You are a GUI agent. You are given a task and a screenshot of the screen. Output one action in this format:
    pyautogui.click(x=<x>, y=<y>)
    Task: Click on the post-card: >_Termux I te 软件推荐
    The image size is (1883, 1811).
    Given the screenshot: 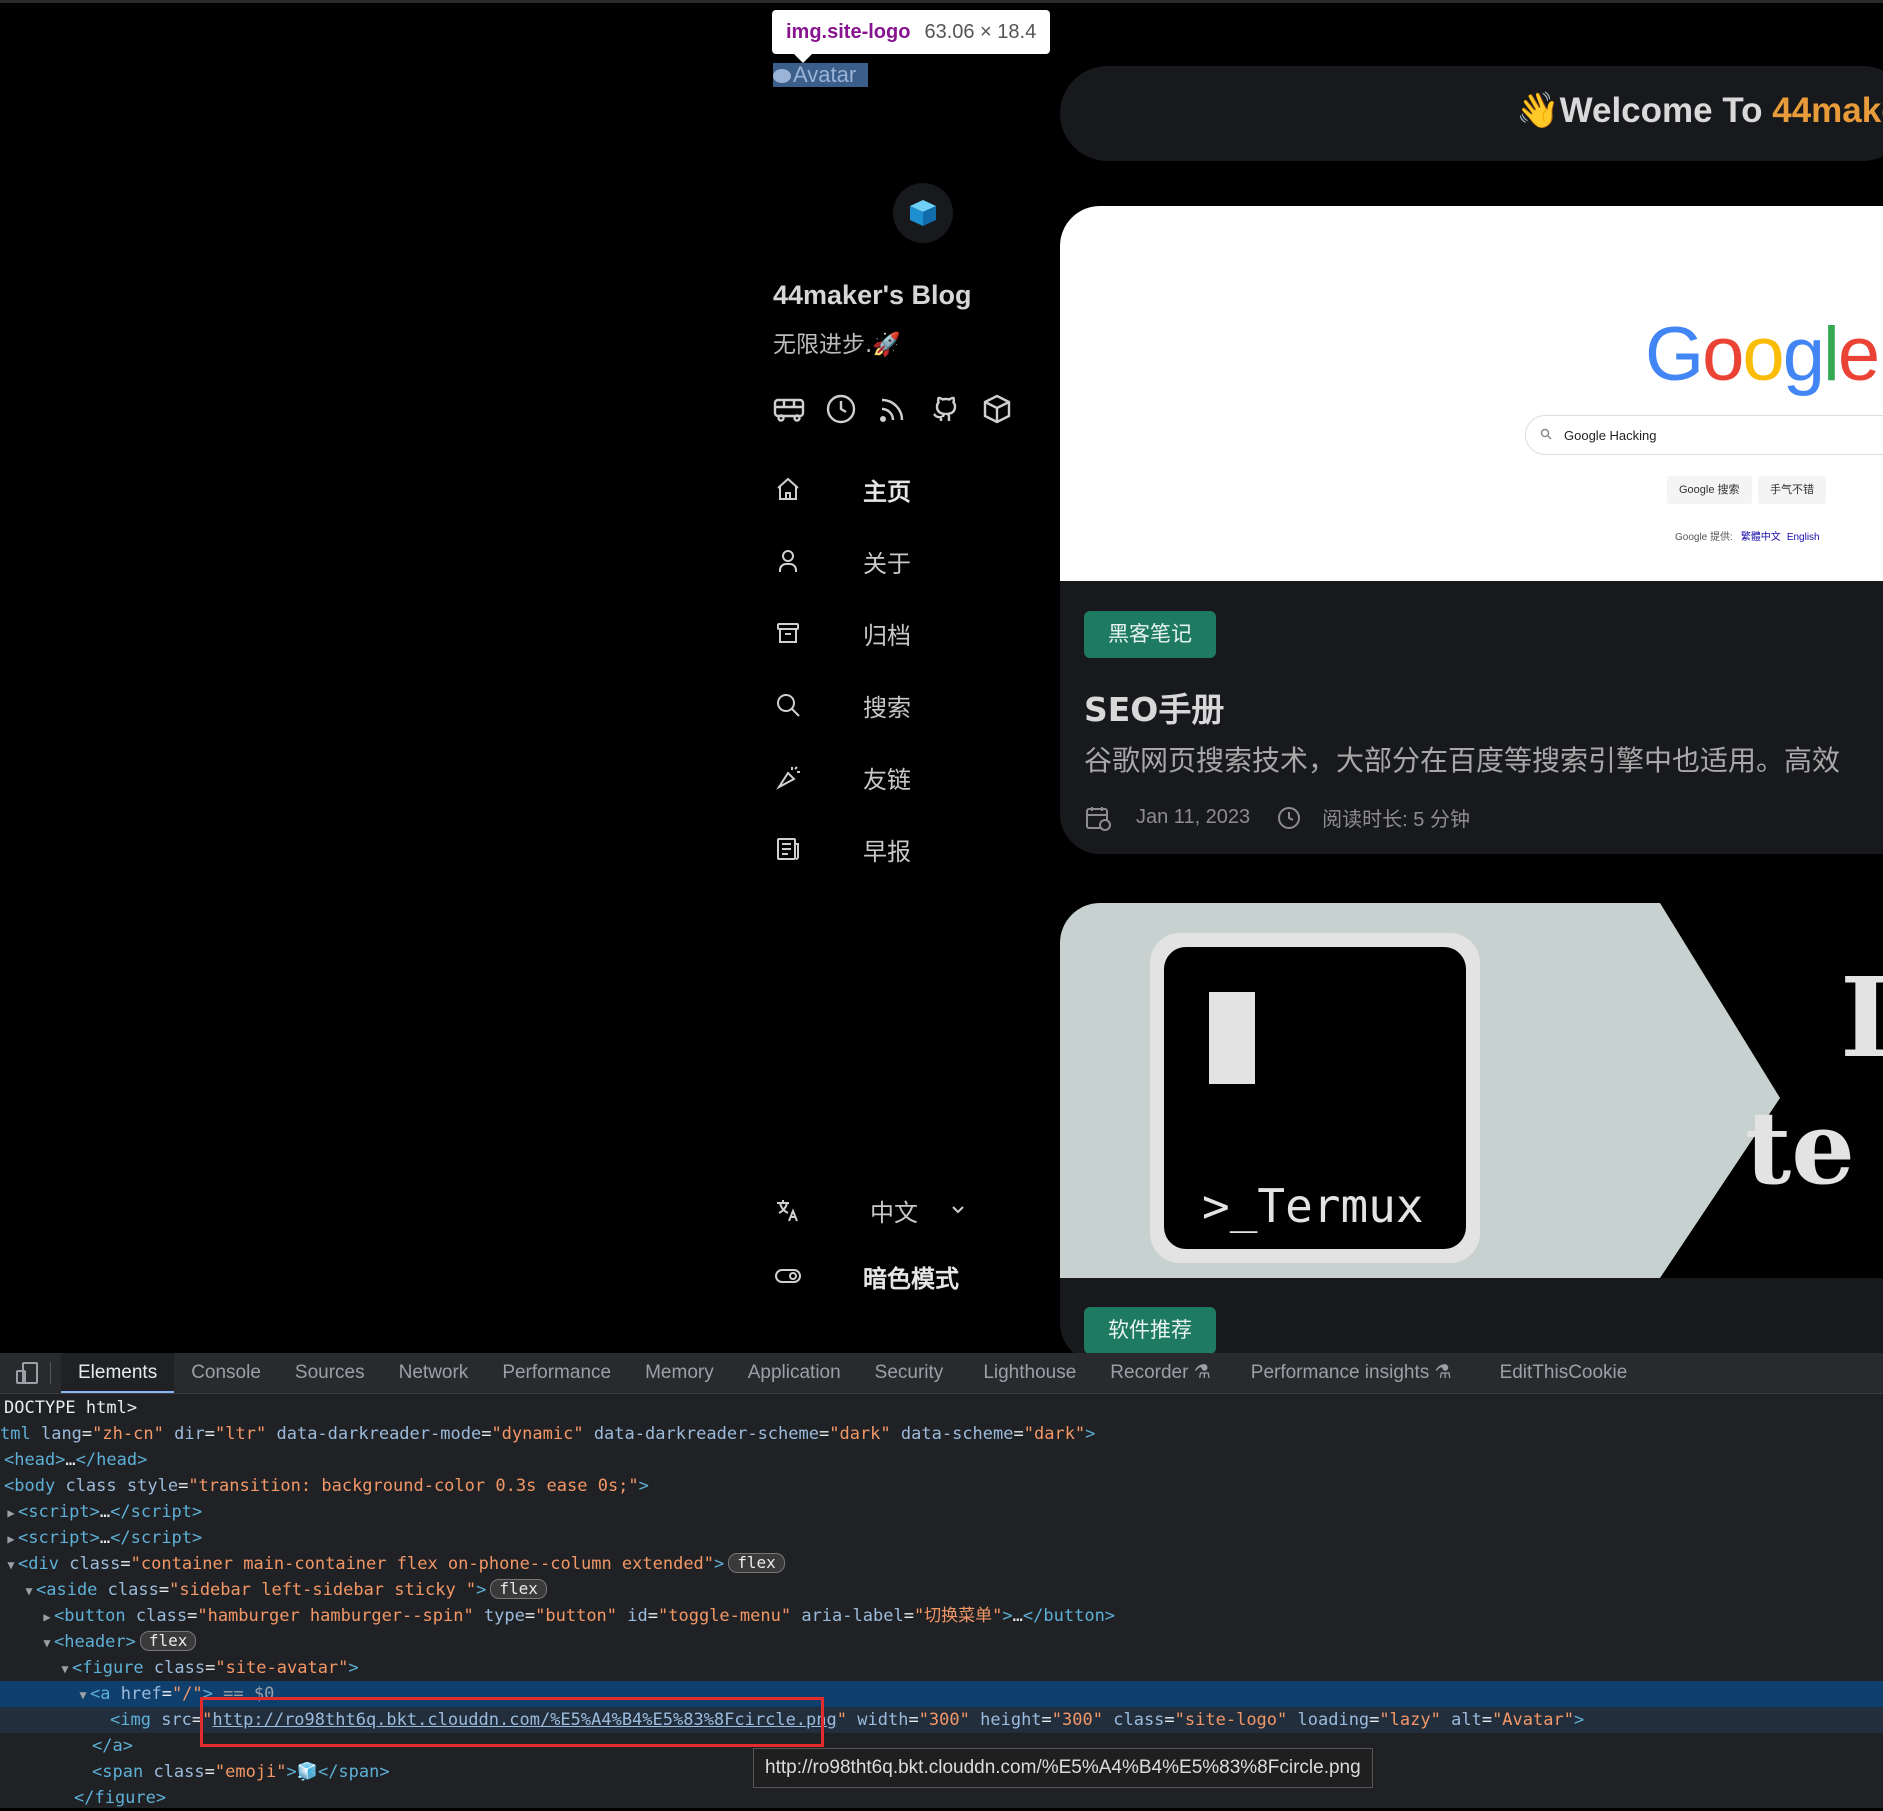 What is the action you would take?
    pyautogui.click(x=1471, y=1128)
    